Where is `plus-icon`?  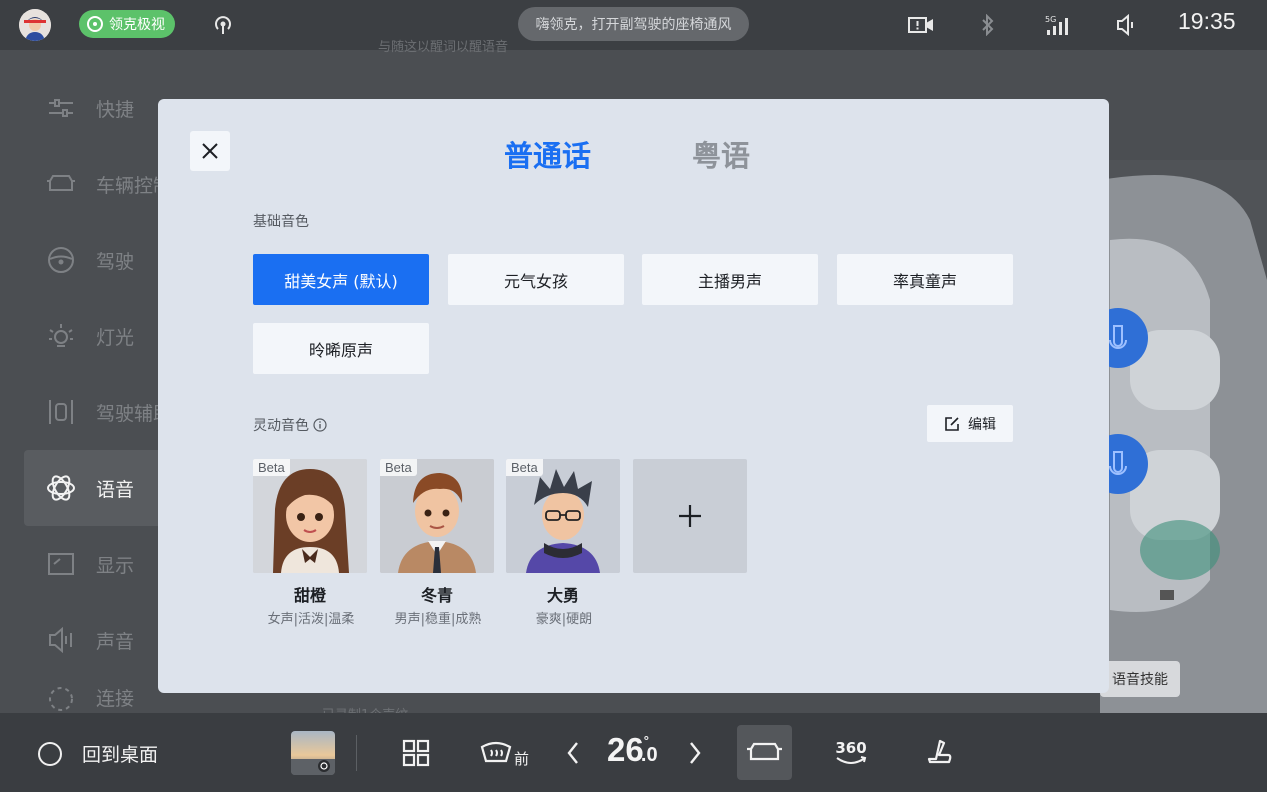 plus-icon is located at coordinates (690, 516).